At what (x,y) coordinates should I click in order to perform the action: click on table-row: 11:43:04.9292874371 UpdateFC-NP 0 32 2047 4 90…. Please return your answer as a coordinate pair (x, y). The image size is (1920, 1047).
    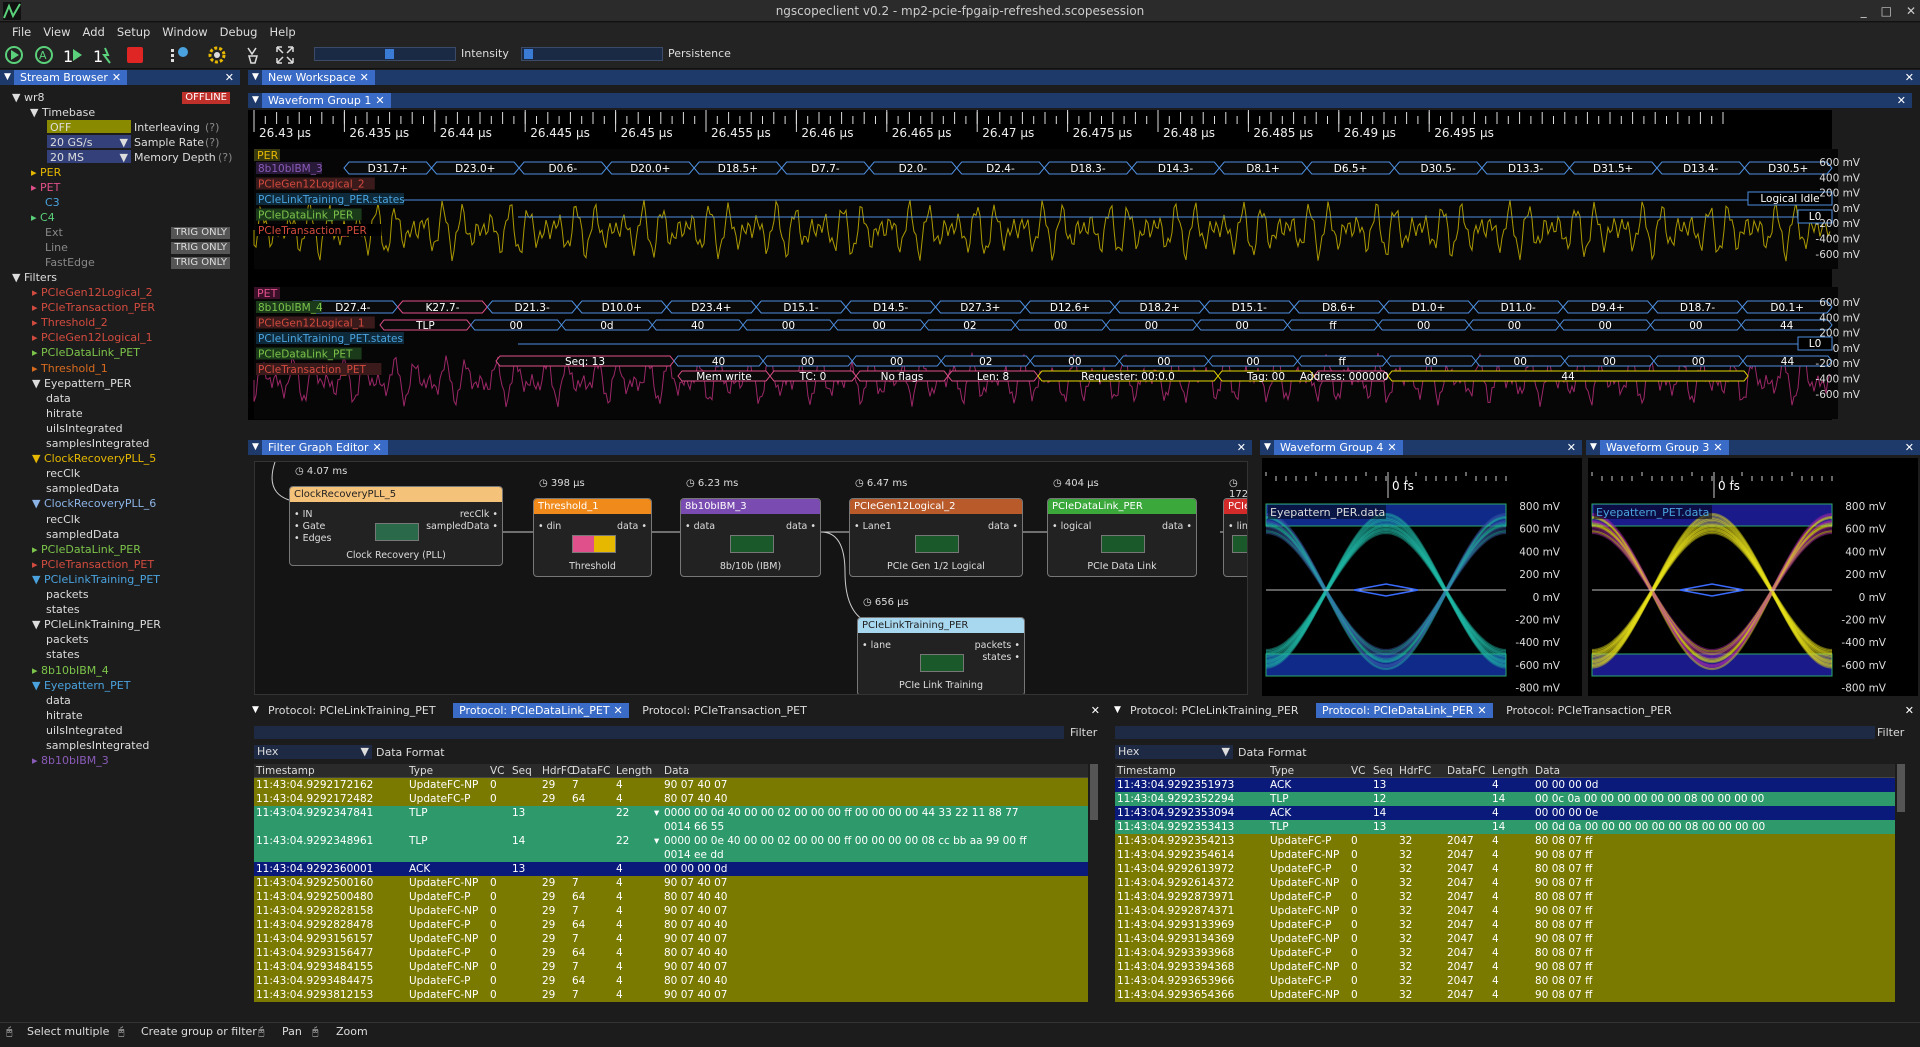
    Looking at the image, I should click on (1505, 911).